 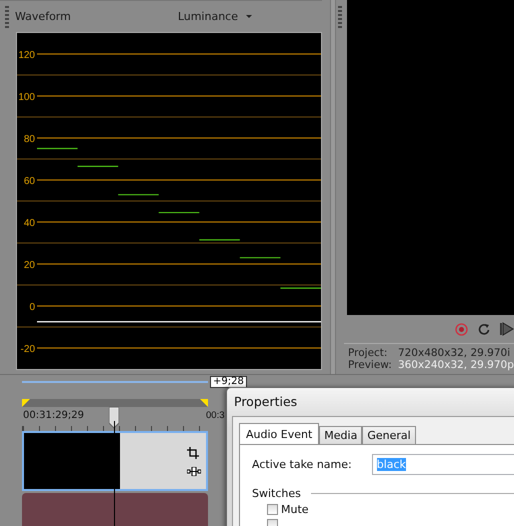 What do you see at coordinates (272, 509) in the screenshot?
I see `checkbox` at bounding box center [272, 509].